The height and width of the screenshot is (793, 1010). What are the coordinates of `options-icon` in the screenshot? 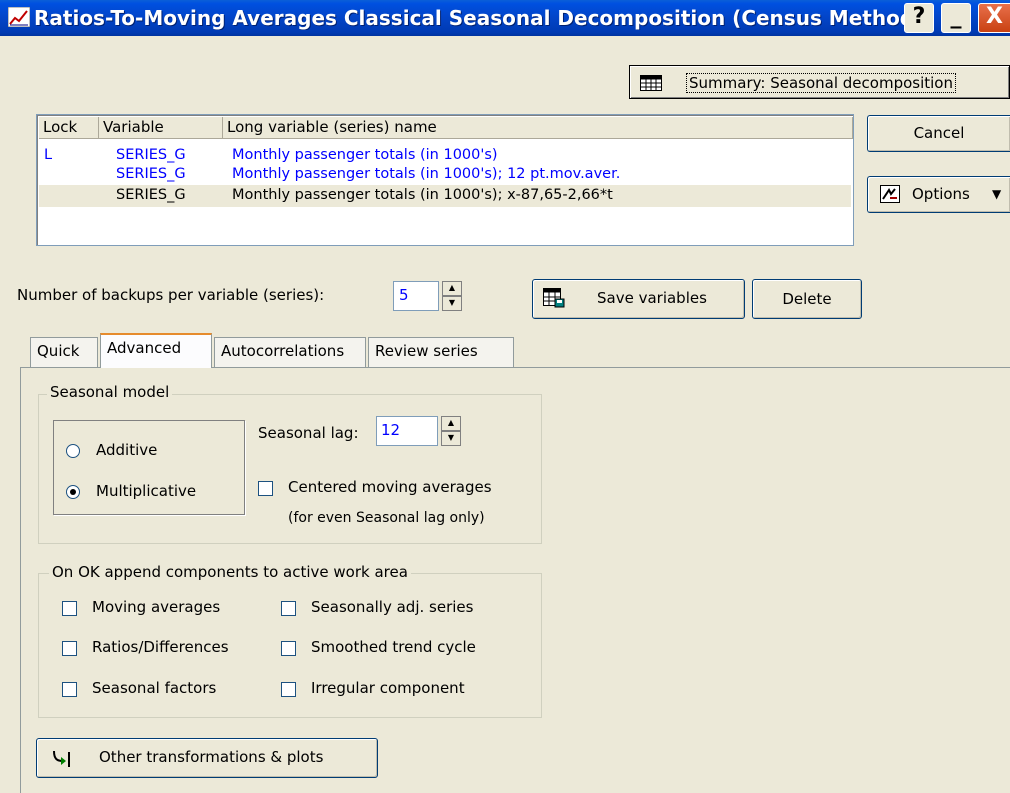 It's located at (890, 194).